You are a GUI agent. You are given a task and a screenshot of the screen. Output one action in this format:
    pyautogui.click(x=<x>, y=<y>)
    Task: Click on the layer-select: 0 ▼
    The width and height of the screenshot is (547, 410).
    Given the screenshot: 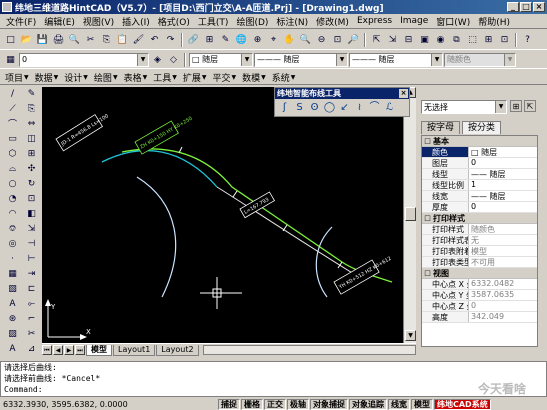 What is the action you would take?
    pyautogui.click(x=84, y=59)
    